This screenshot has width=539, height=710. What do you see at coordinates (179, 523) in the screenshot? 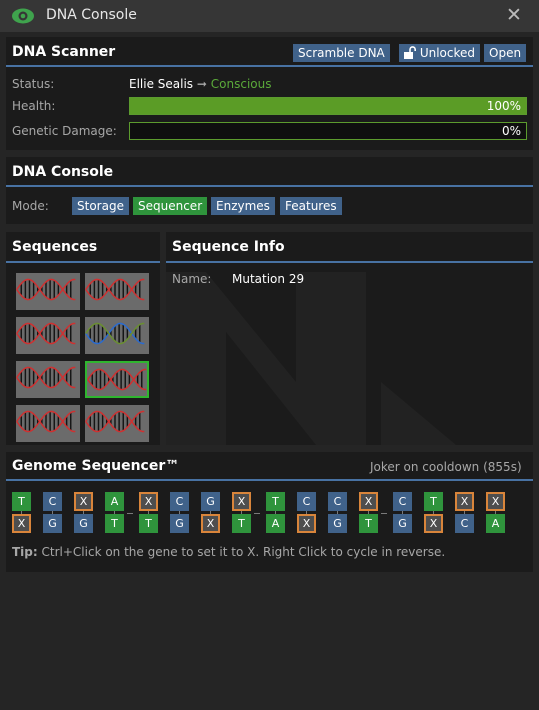
I see `gene-bottom-5: G` at bounding box center [179, 523].